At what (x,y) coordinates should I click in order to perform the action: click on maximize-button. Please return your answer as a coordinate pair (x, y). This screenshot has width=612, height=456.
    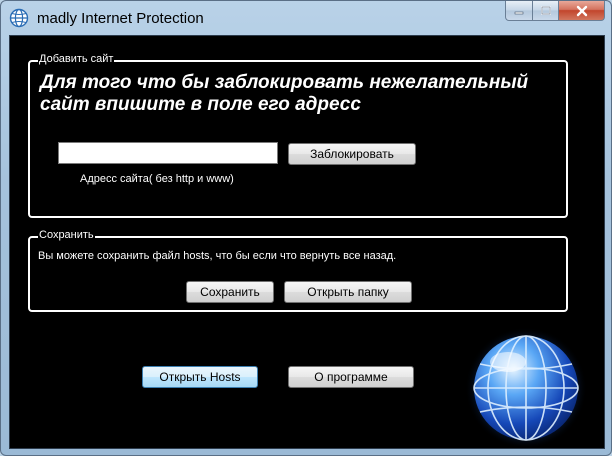
    Looking at the image, I should click on (546, 11).